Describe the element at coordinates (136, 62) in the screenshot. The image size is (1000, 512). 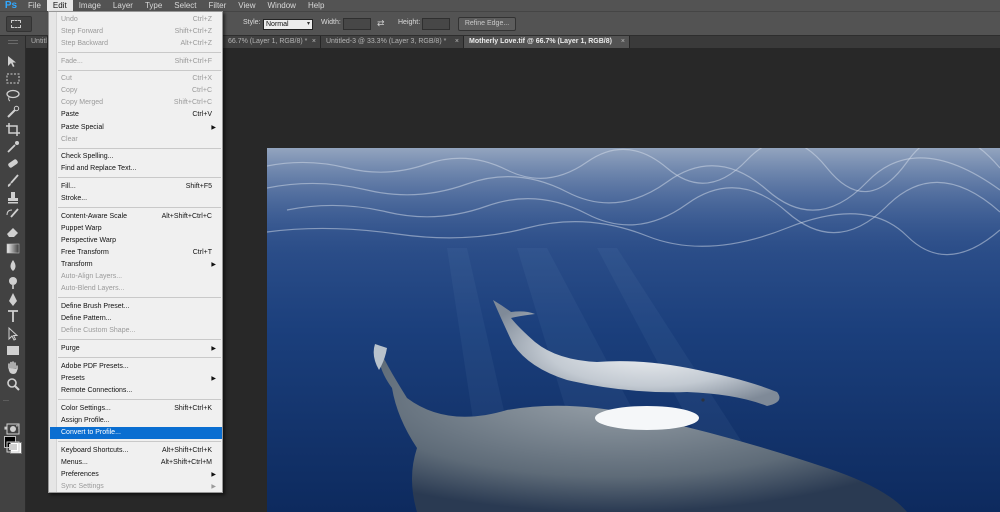
I see `menu-item-fade: Fade... Shift+Ctrl+F` at that location.